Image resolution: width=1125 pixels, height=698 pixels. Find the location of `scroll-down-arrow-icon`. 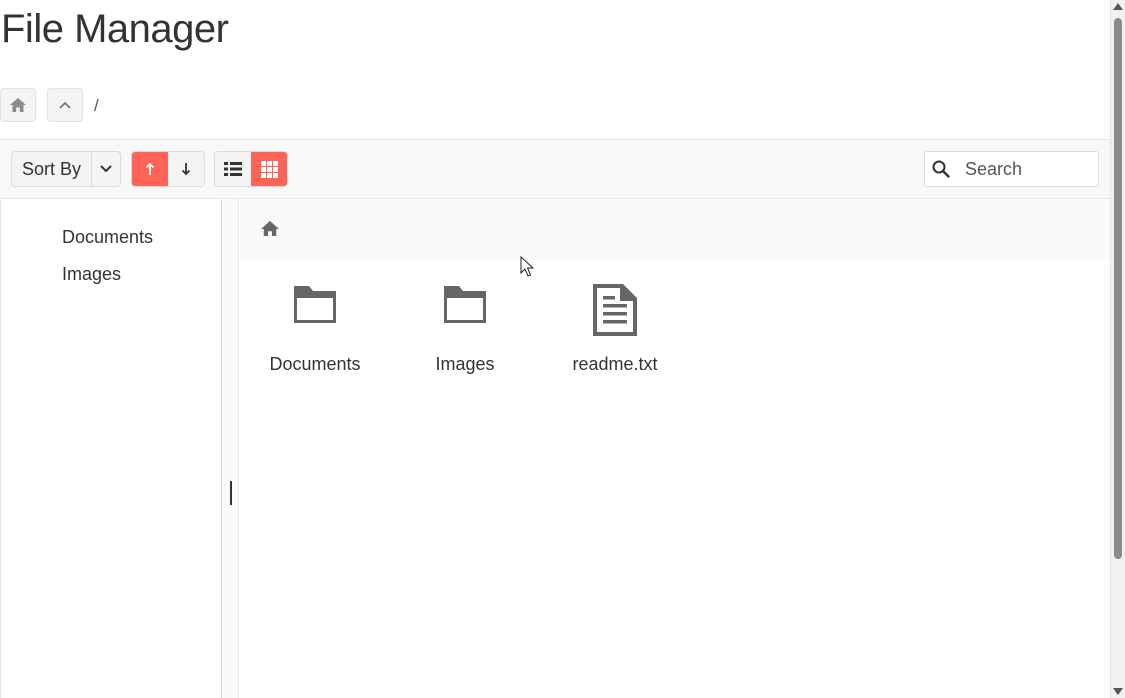

scroll-down-arrow-icon is located at coordinates (1118, 691).